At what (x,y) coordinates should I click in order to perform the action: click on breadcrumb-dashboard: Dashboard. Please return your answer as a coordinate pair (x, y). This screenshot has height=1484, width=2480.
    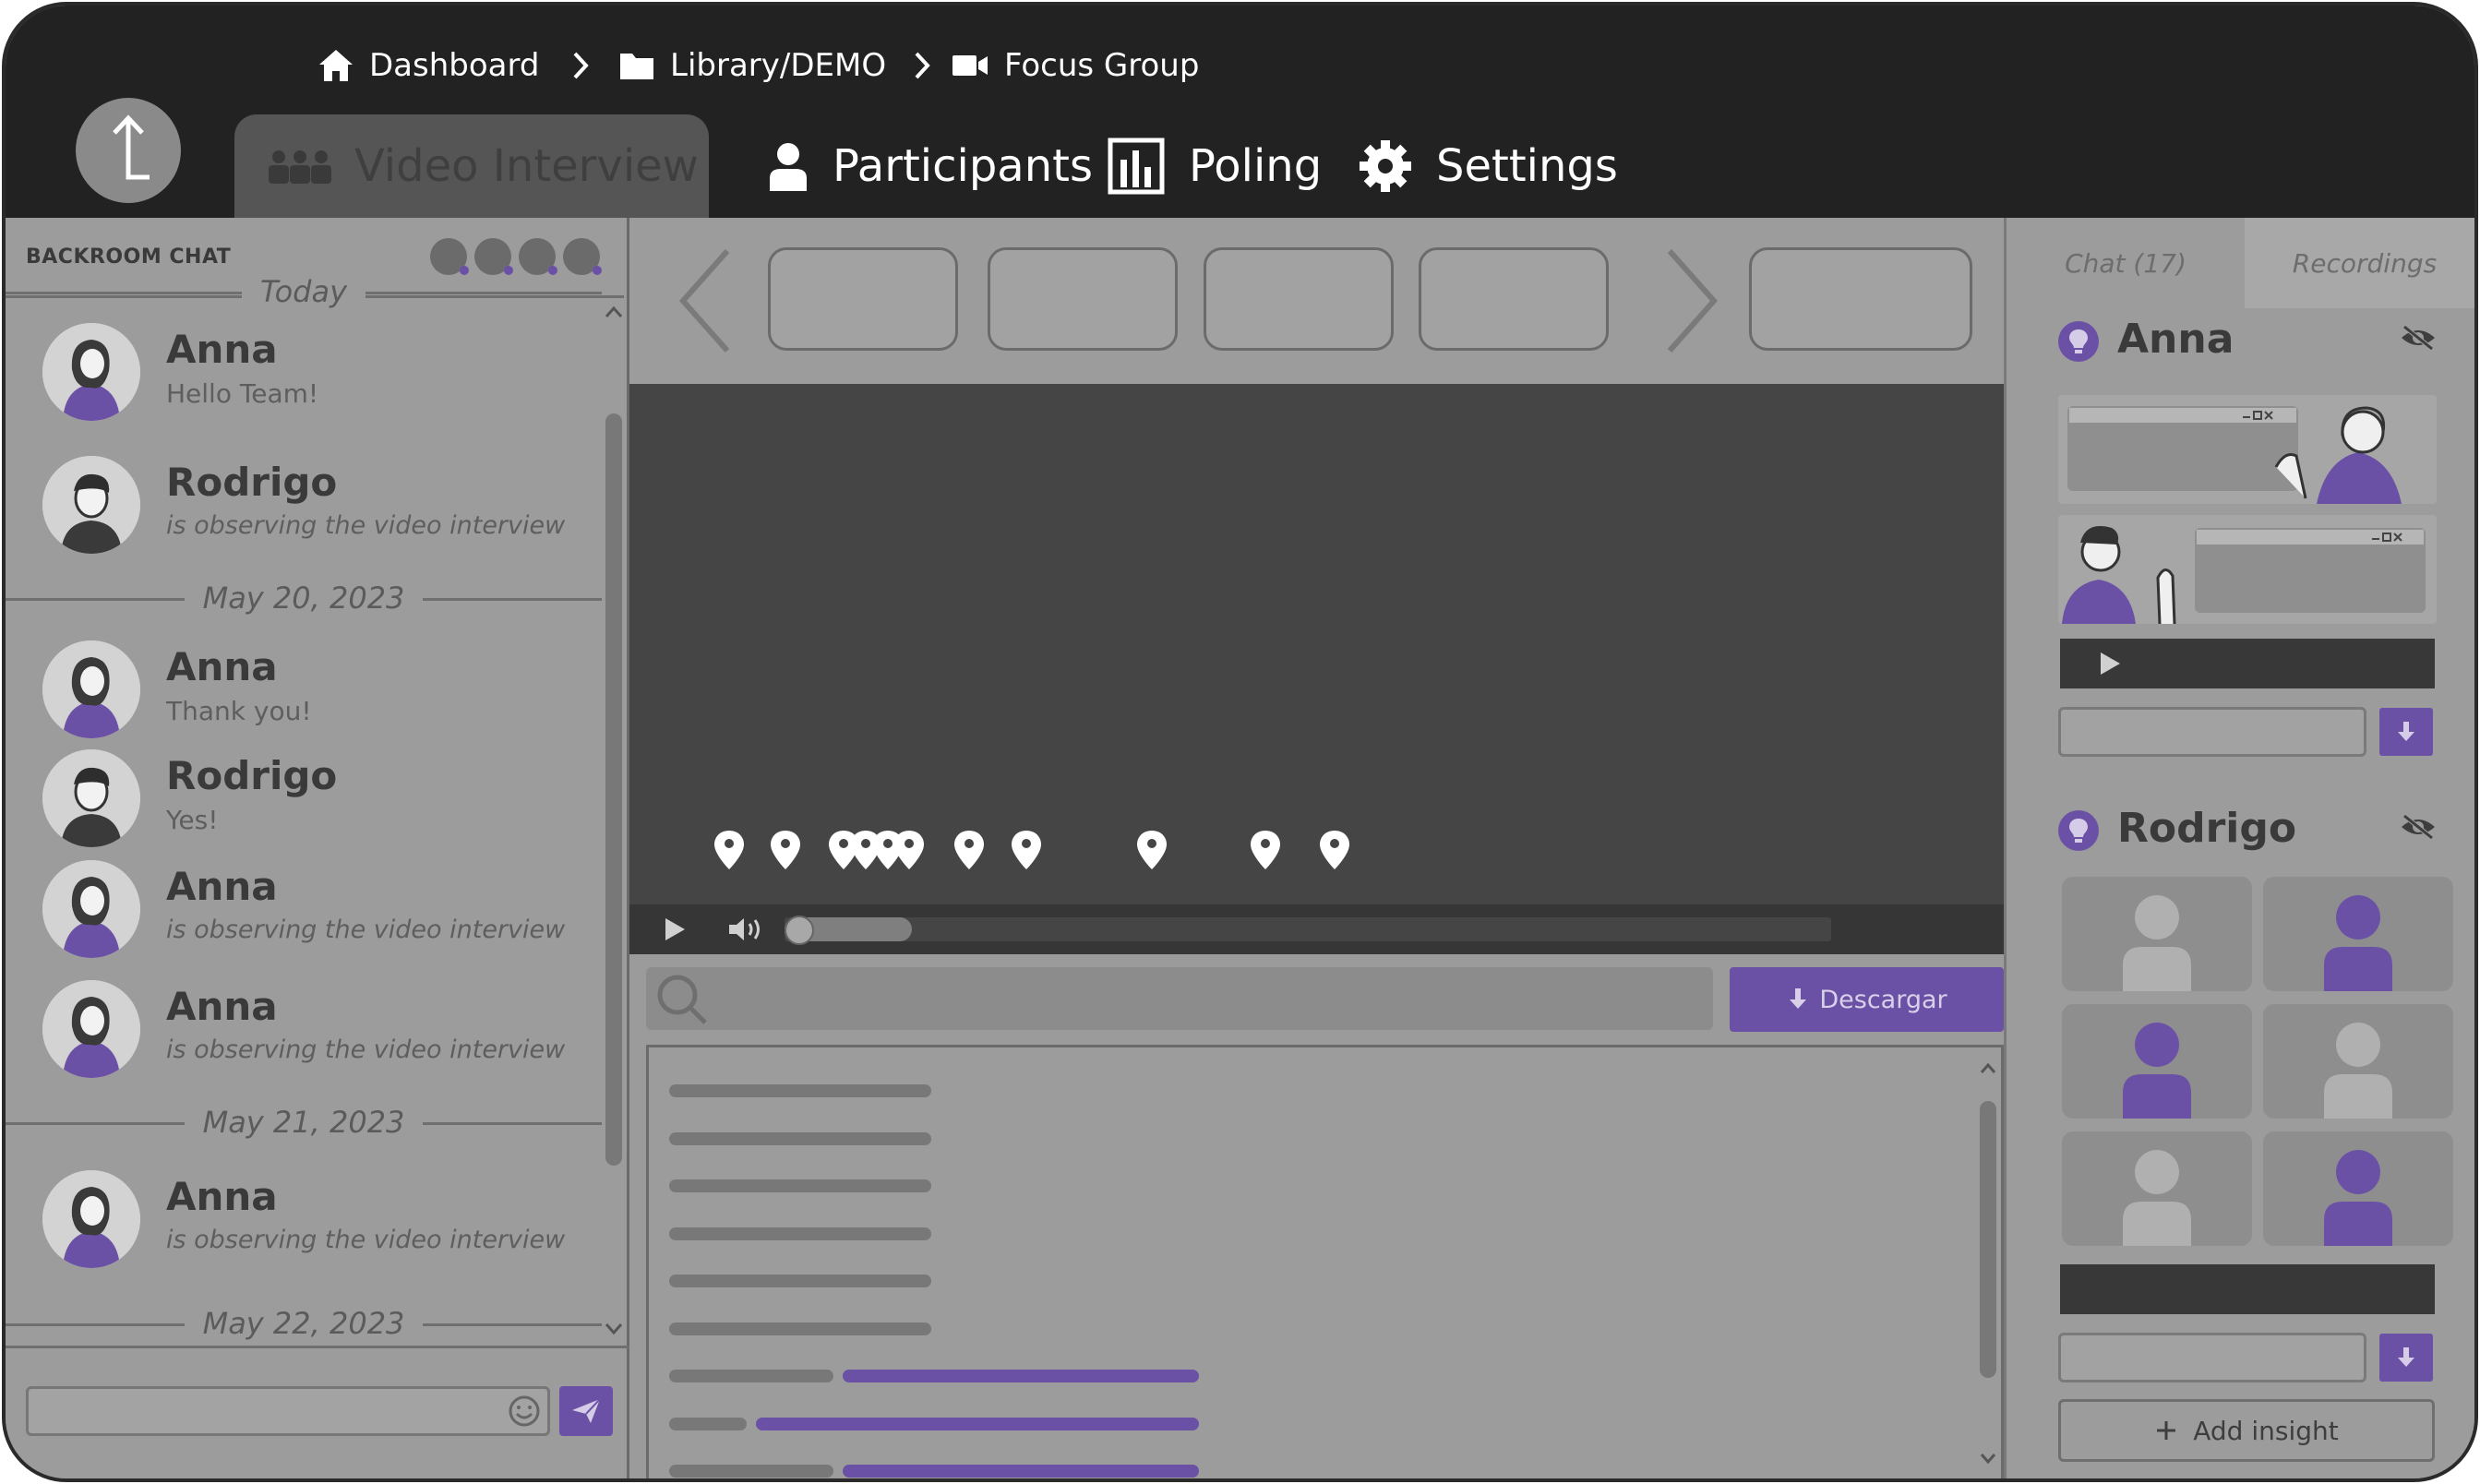
    Looking at the image, I should click on (428, 65).